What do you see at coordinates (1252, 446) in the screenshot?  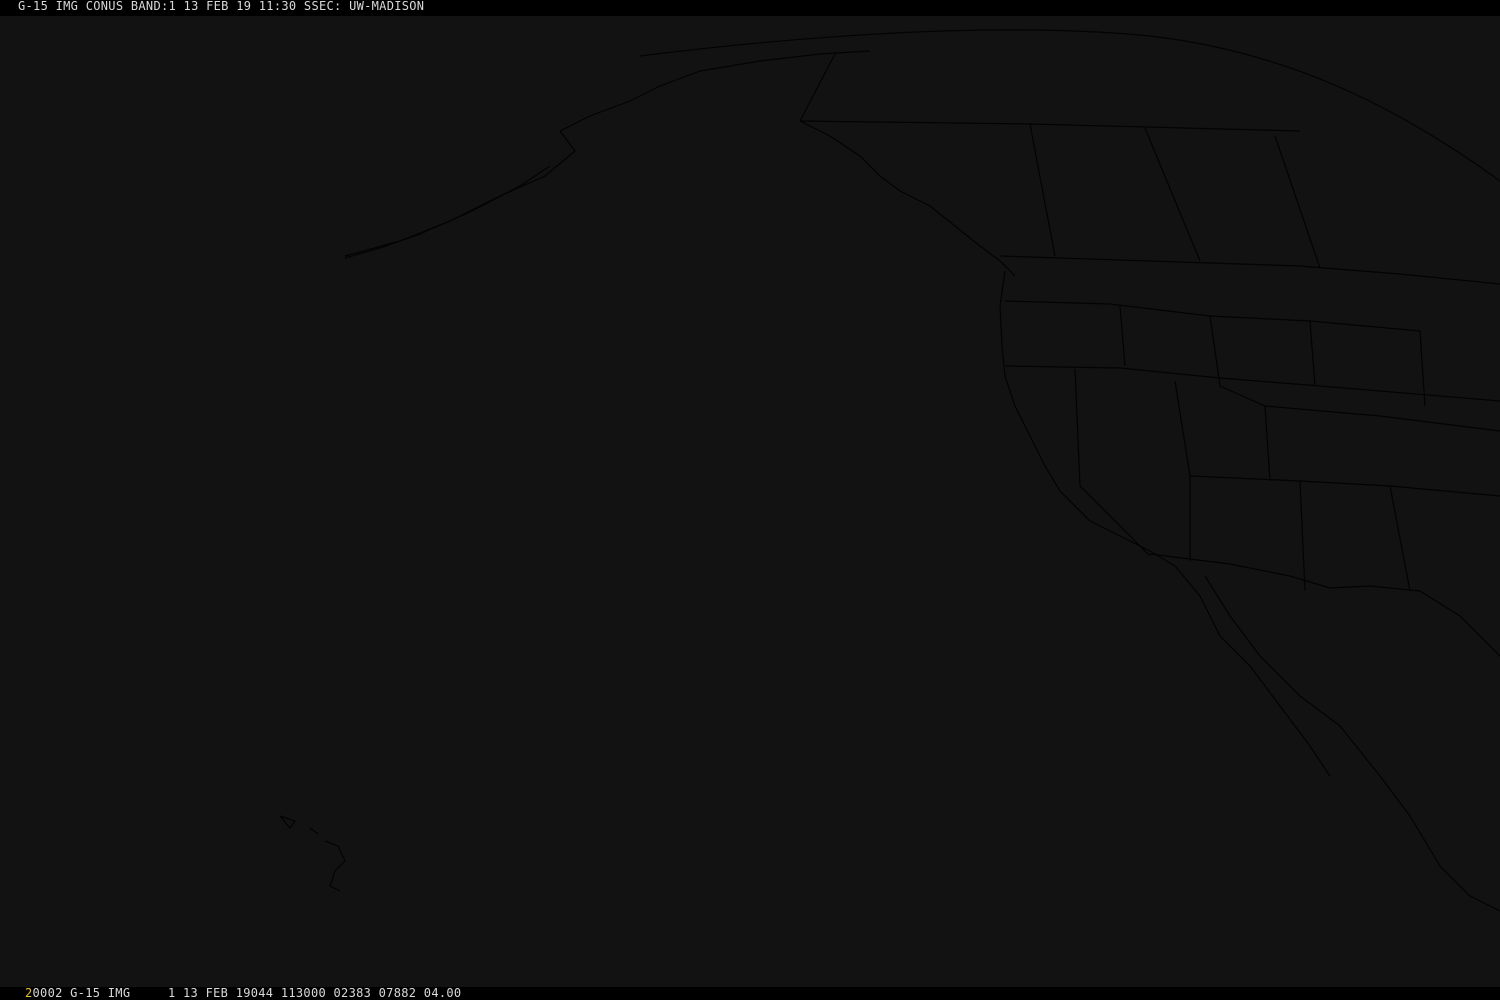 I see `us-state-lines` at bounding box center [1252, 446].